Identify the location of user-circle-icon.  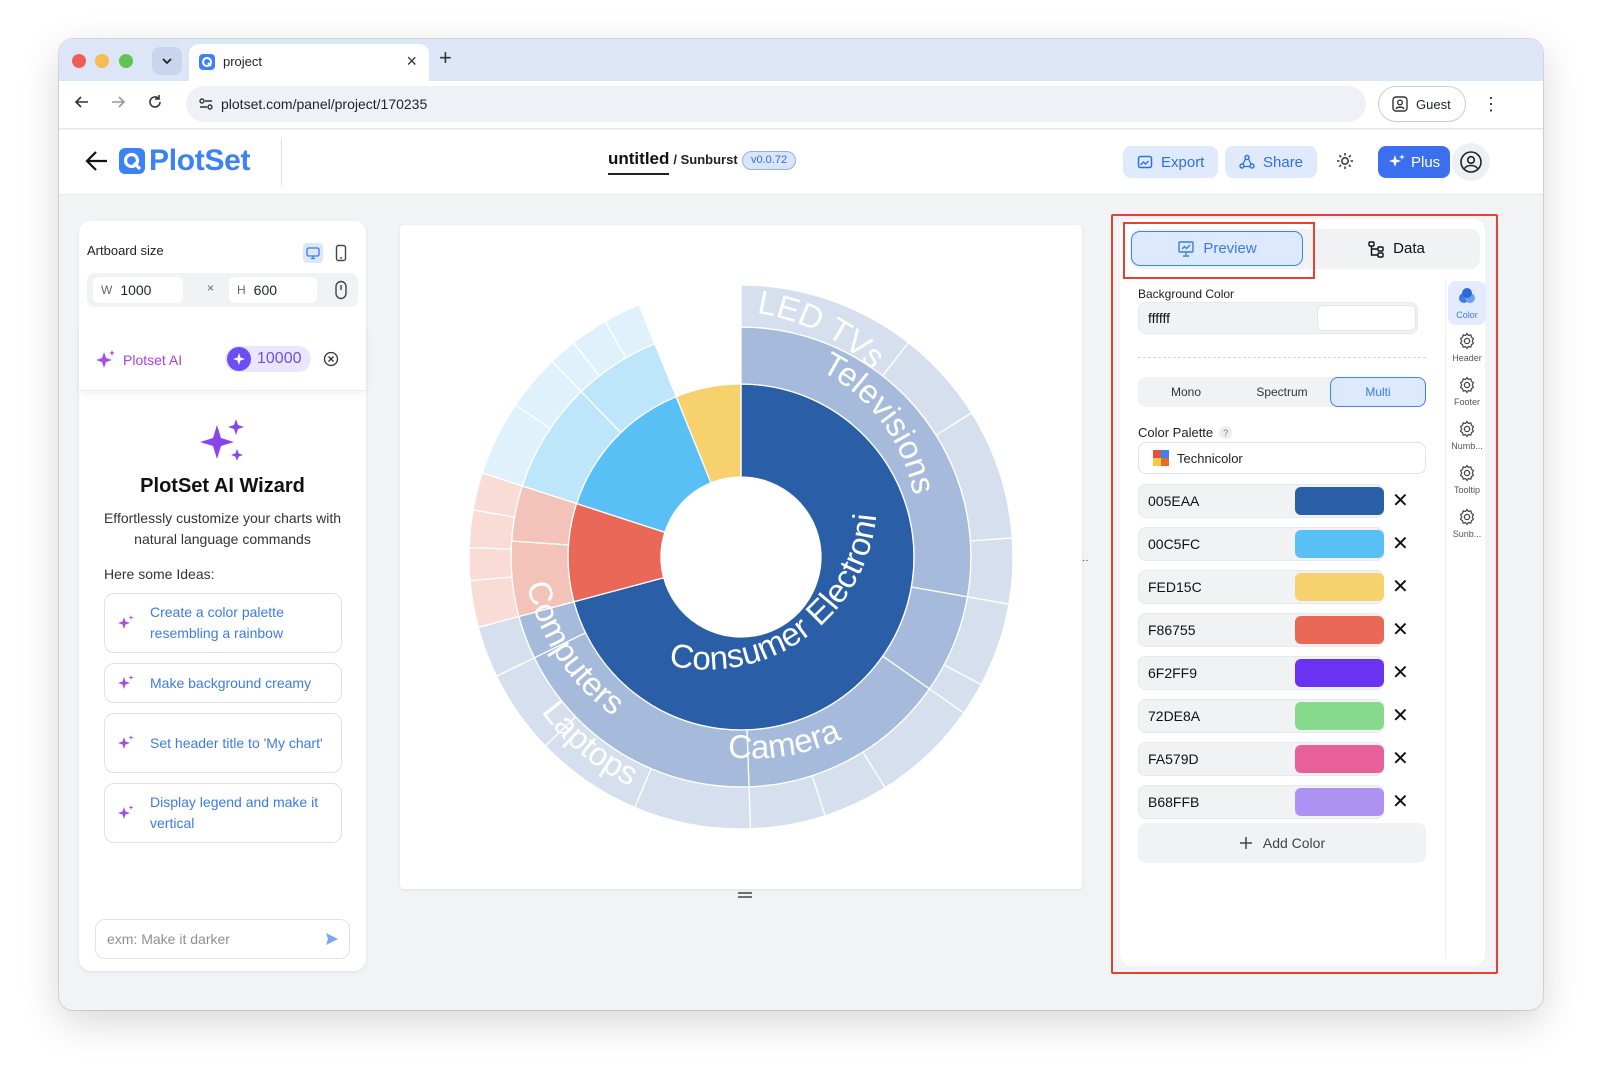
(1471, 162).